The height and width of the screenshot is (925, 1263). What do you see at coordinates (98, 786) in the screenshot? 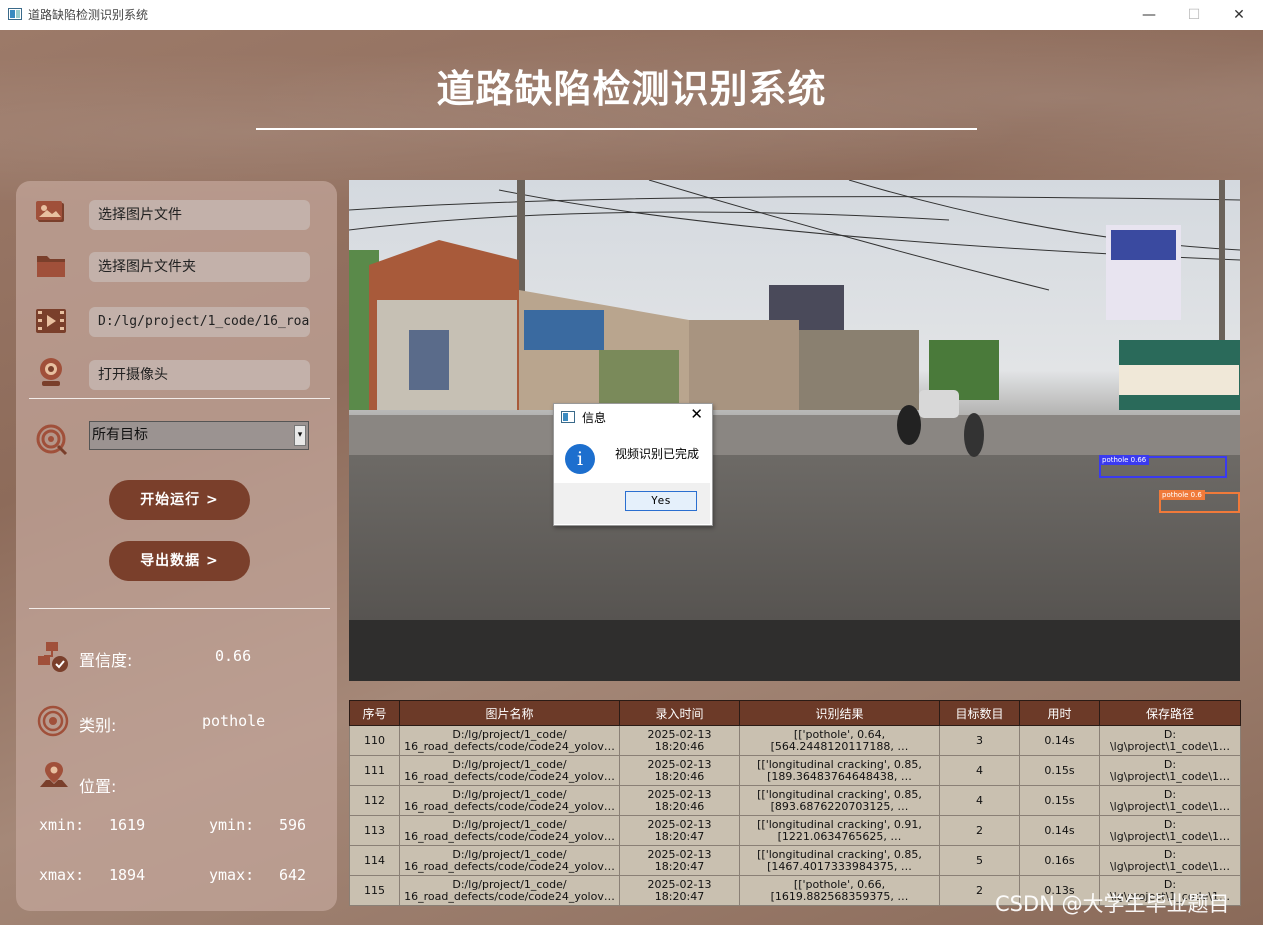
I see `position-label: 位置:` at bounding box center [98, 786].